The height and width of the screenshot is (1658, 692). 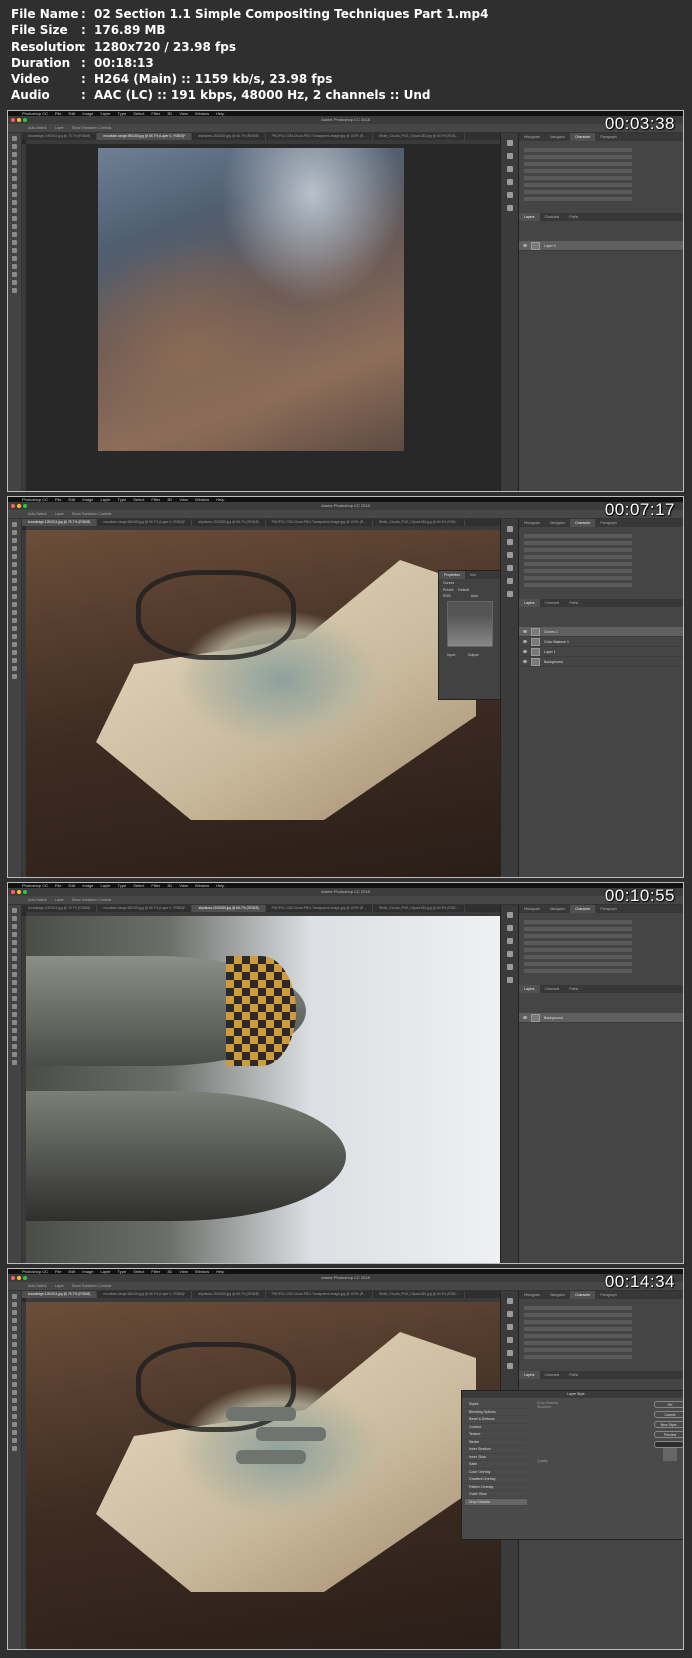 What do you see at coordinates (529, 989) in the screenshot?
I see `panel-tab: Layers` at bounding box center [529, 989].